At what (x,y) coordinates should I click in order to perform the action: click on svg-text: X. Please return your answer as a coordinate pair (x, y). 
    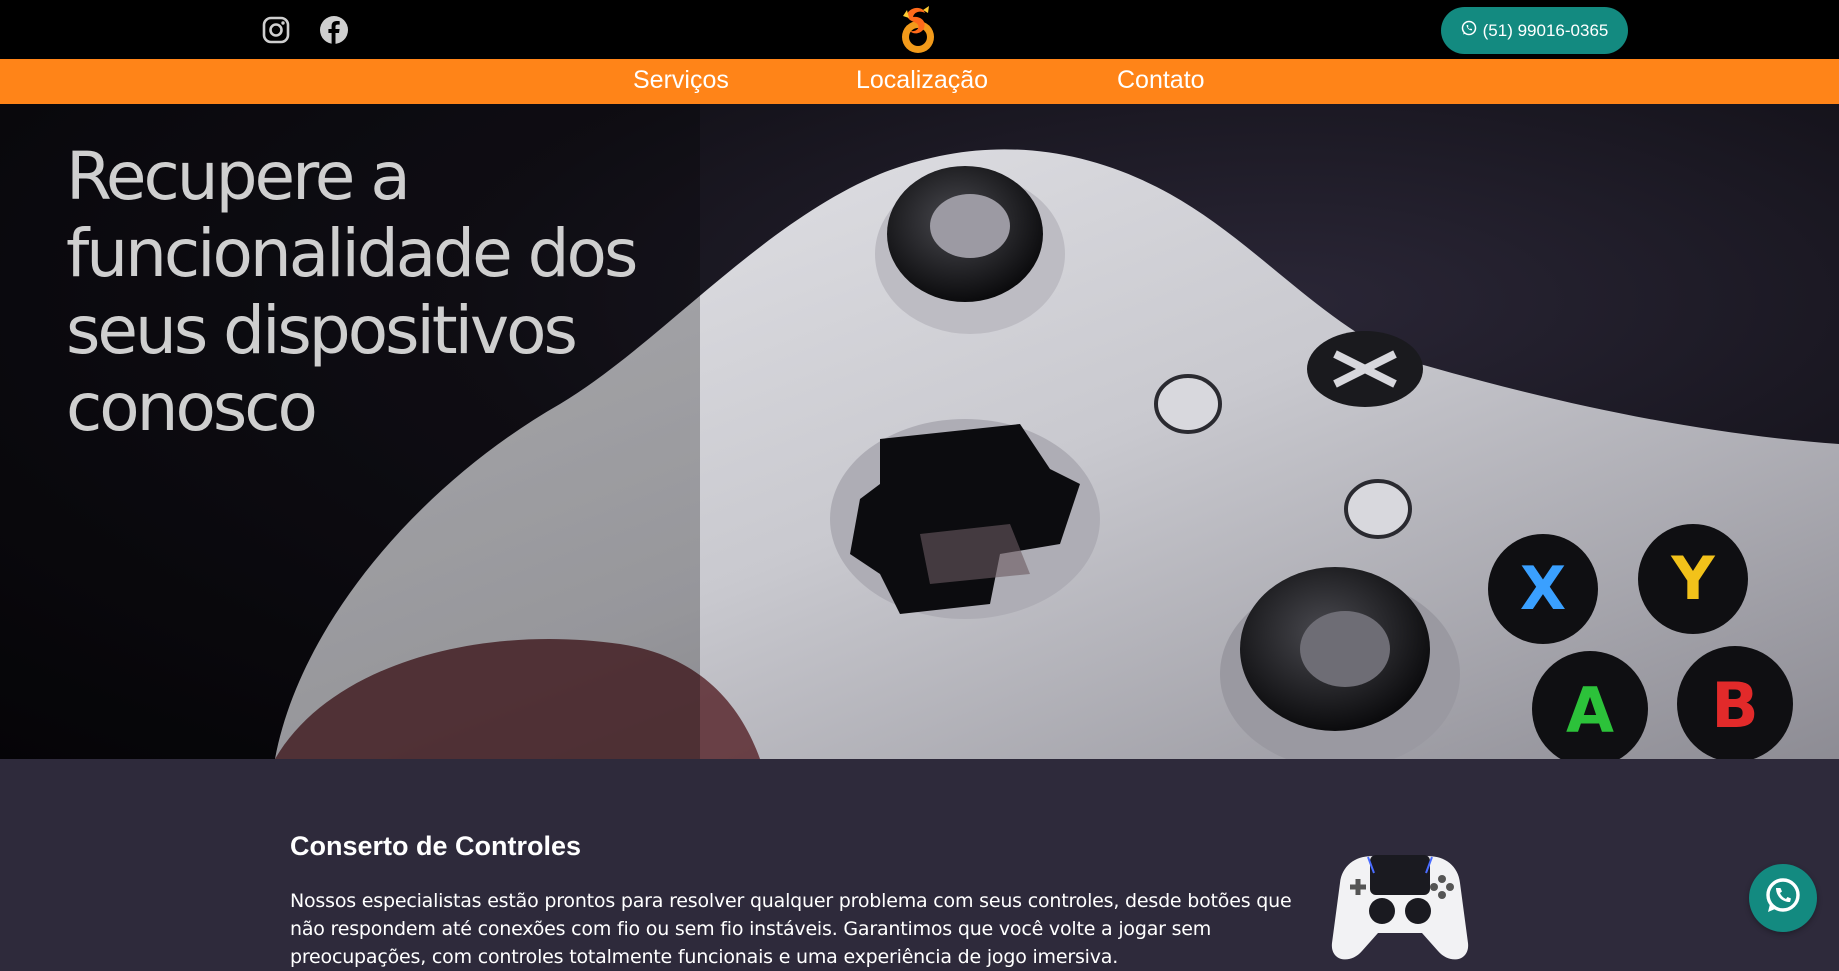
    Looking at the image, I should click on (1543, 589).